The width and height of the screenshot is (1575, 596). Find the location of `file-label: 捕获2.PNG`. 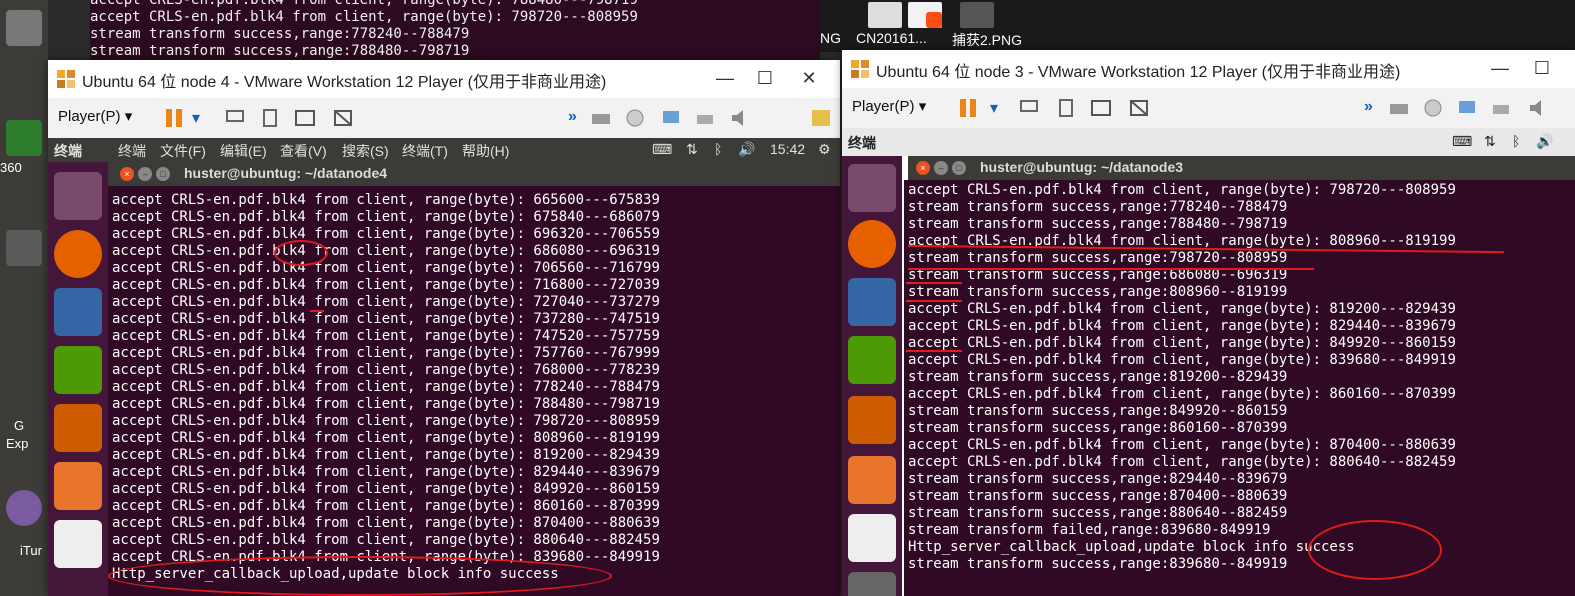

file-label: 捕获2.PNG is located at coordinates (987, 40).